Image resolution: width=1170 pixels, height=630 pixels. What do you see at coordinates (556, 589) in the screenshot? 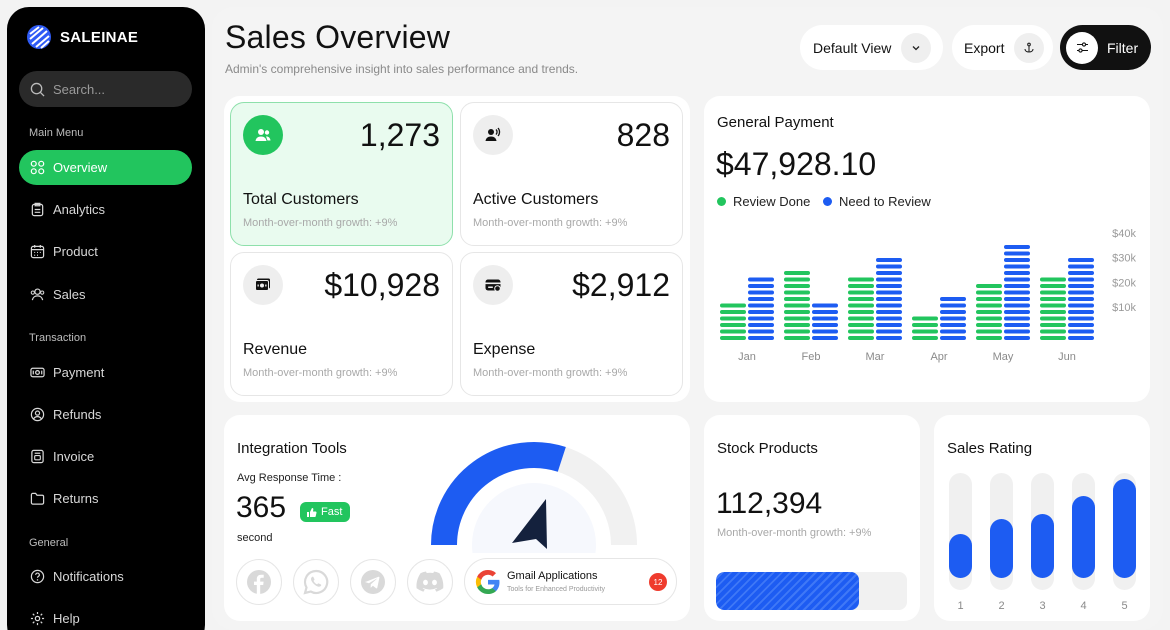
I see `gmail-subtitle: Tools for Enhanced Productivity` at bounding box center [556, 589].